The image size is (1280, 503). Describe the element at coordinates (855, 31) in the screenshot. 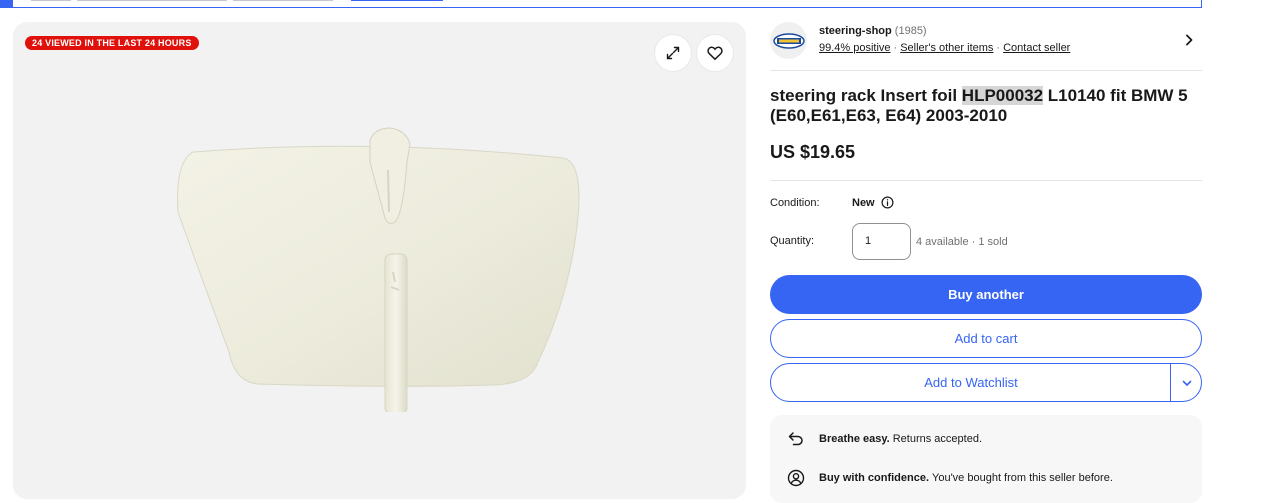

I see `seller-name: steering-shop` at that location.